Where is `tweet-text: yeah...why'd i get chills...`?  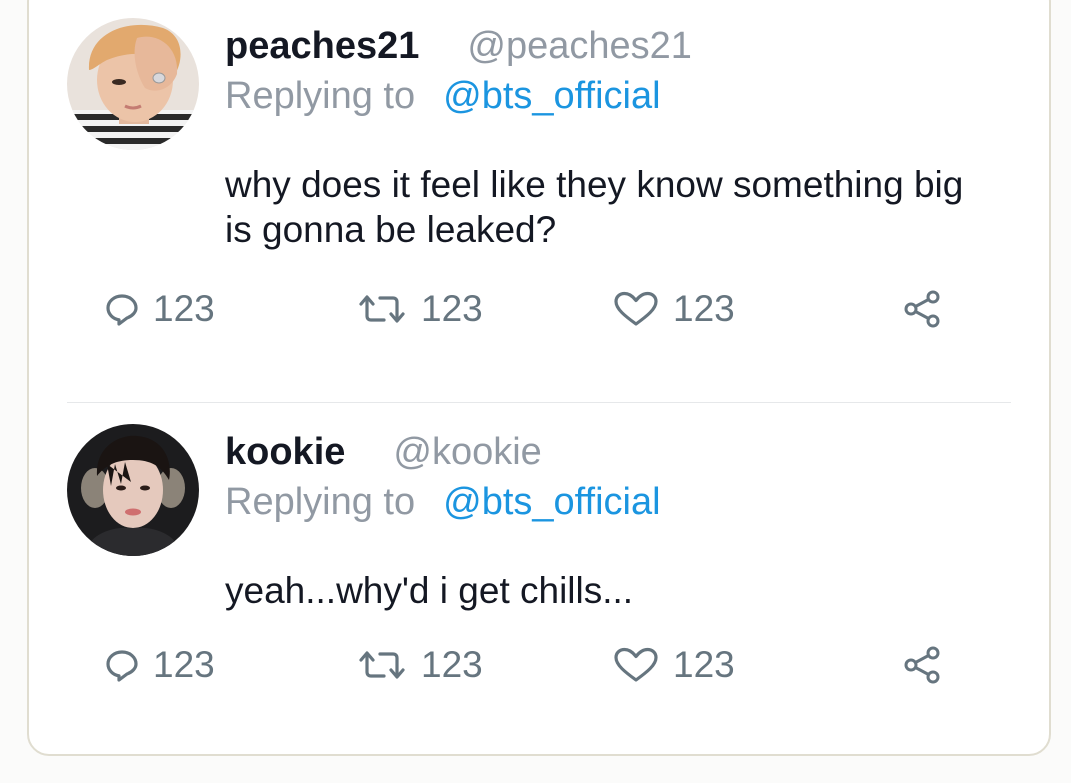
tweet-text: yeah...why'd i get chills... is located at coordinates (637, 590).